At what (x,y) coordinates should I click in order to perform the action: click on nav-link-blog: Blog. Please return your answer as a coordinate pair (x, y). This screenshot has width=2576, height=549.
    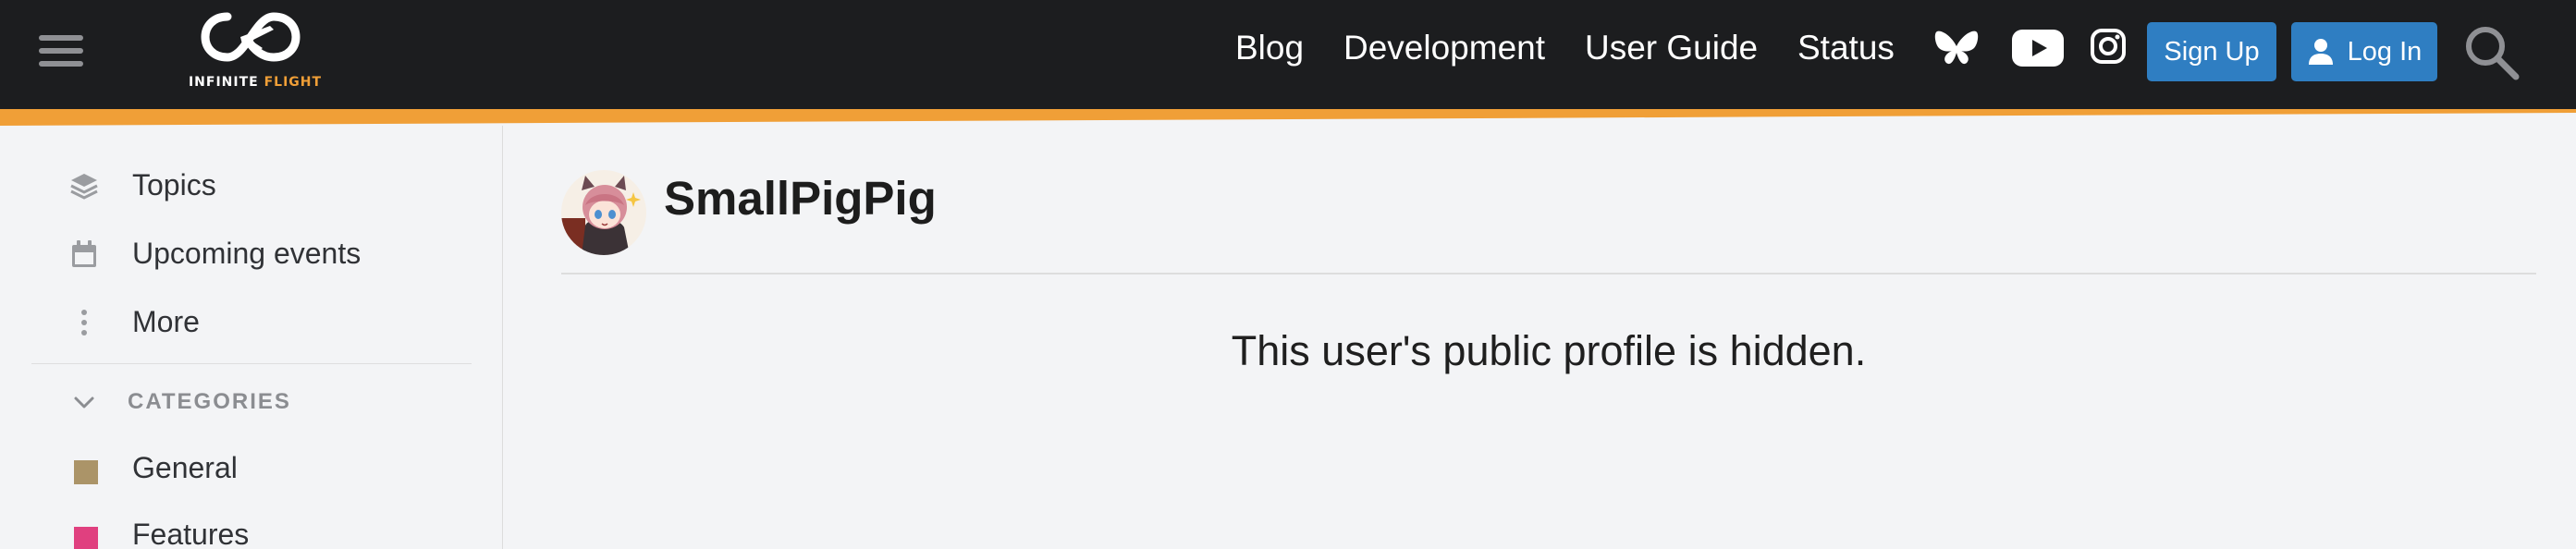
    Looking at the image, I should click on (1269, 48).